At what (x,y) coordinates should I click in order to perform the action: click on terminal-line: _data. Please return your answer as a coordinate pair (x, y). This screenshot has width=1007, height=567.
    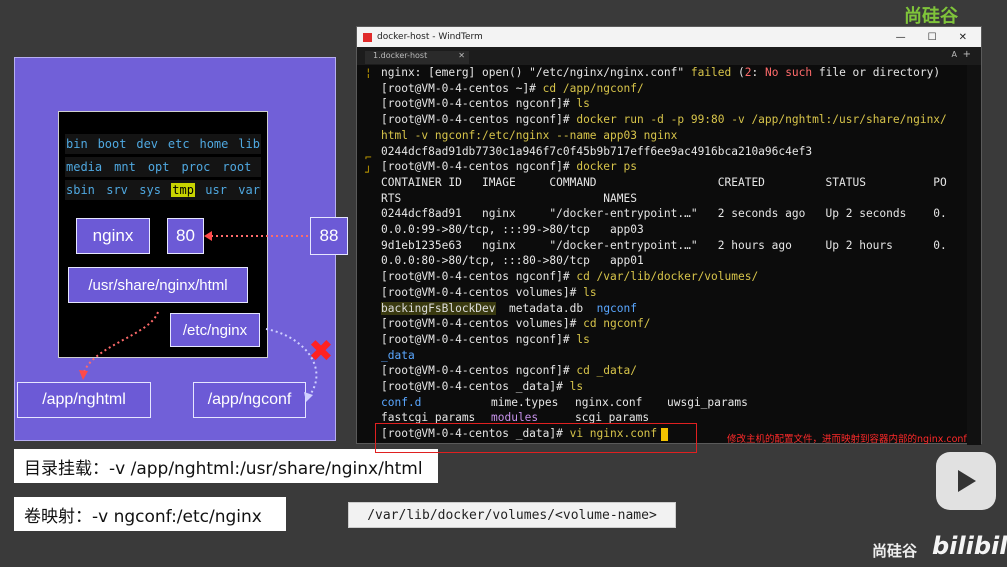
    Looking at the image, I should click on (398, 355).